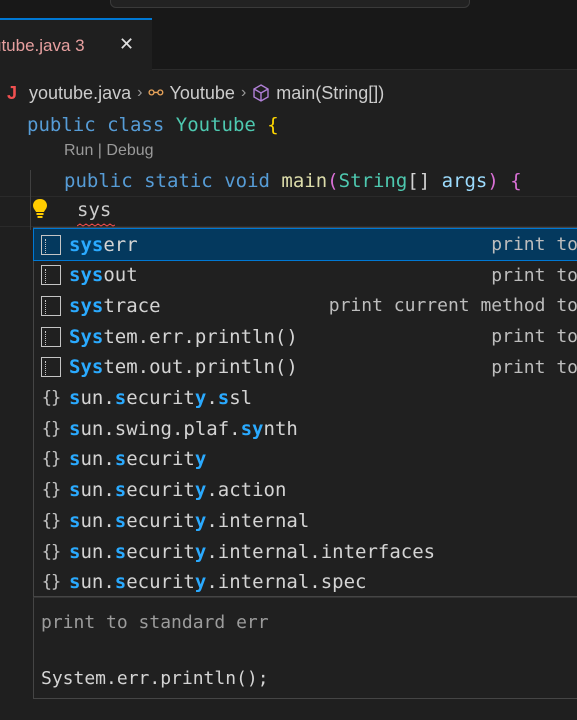 This screenshot has height=720, width=577. What do you see at coordinates (189, 520) in the screenshot?
I see `suggestion-label: sun.security.internal` at bounding box center [189, 520].